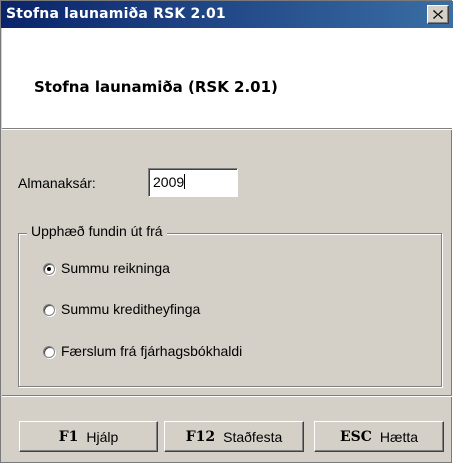 The height and width of the screenshot is (465, 454). I want to click on header-divider, so click(227, 129).